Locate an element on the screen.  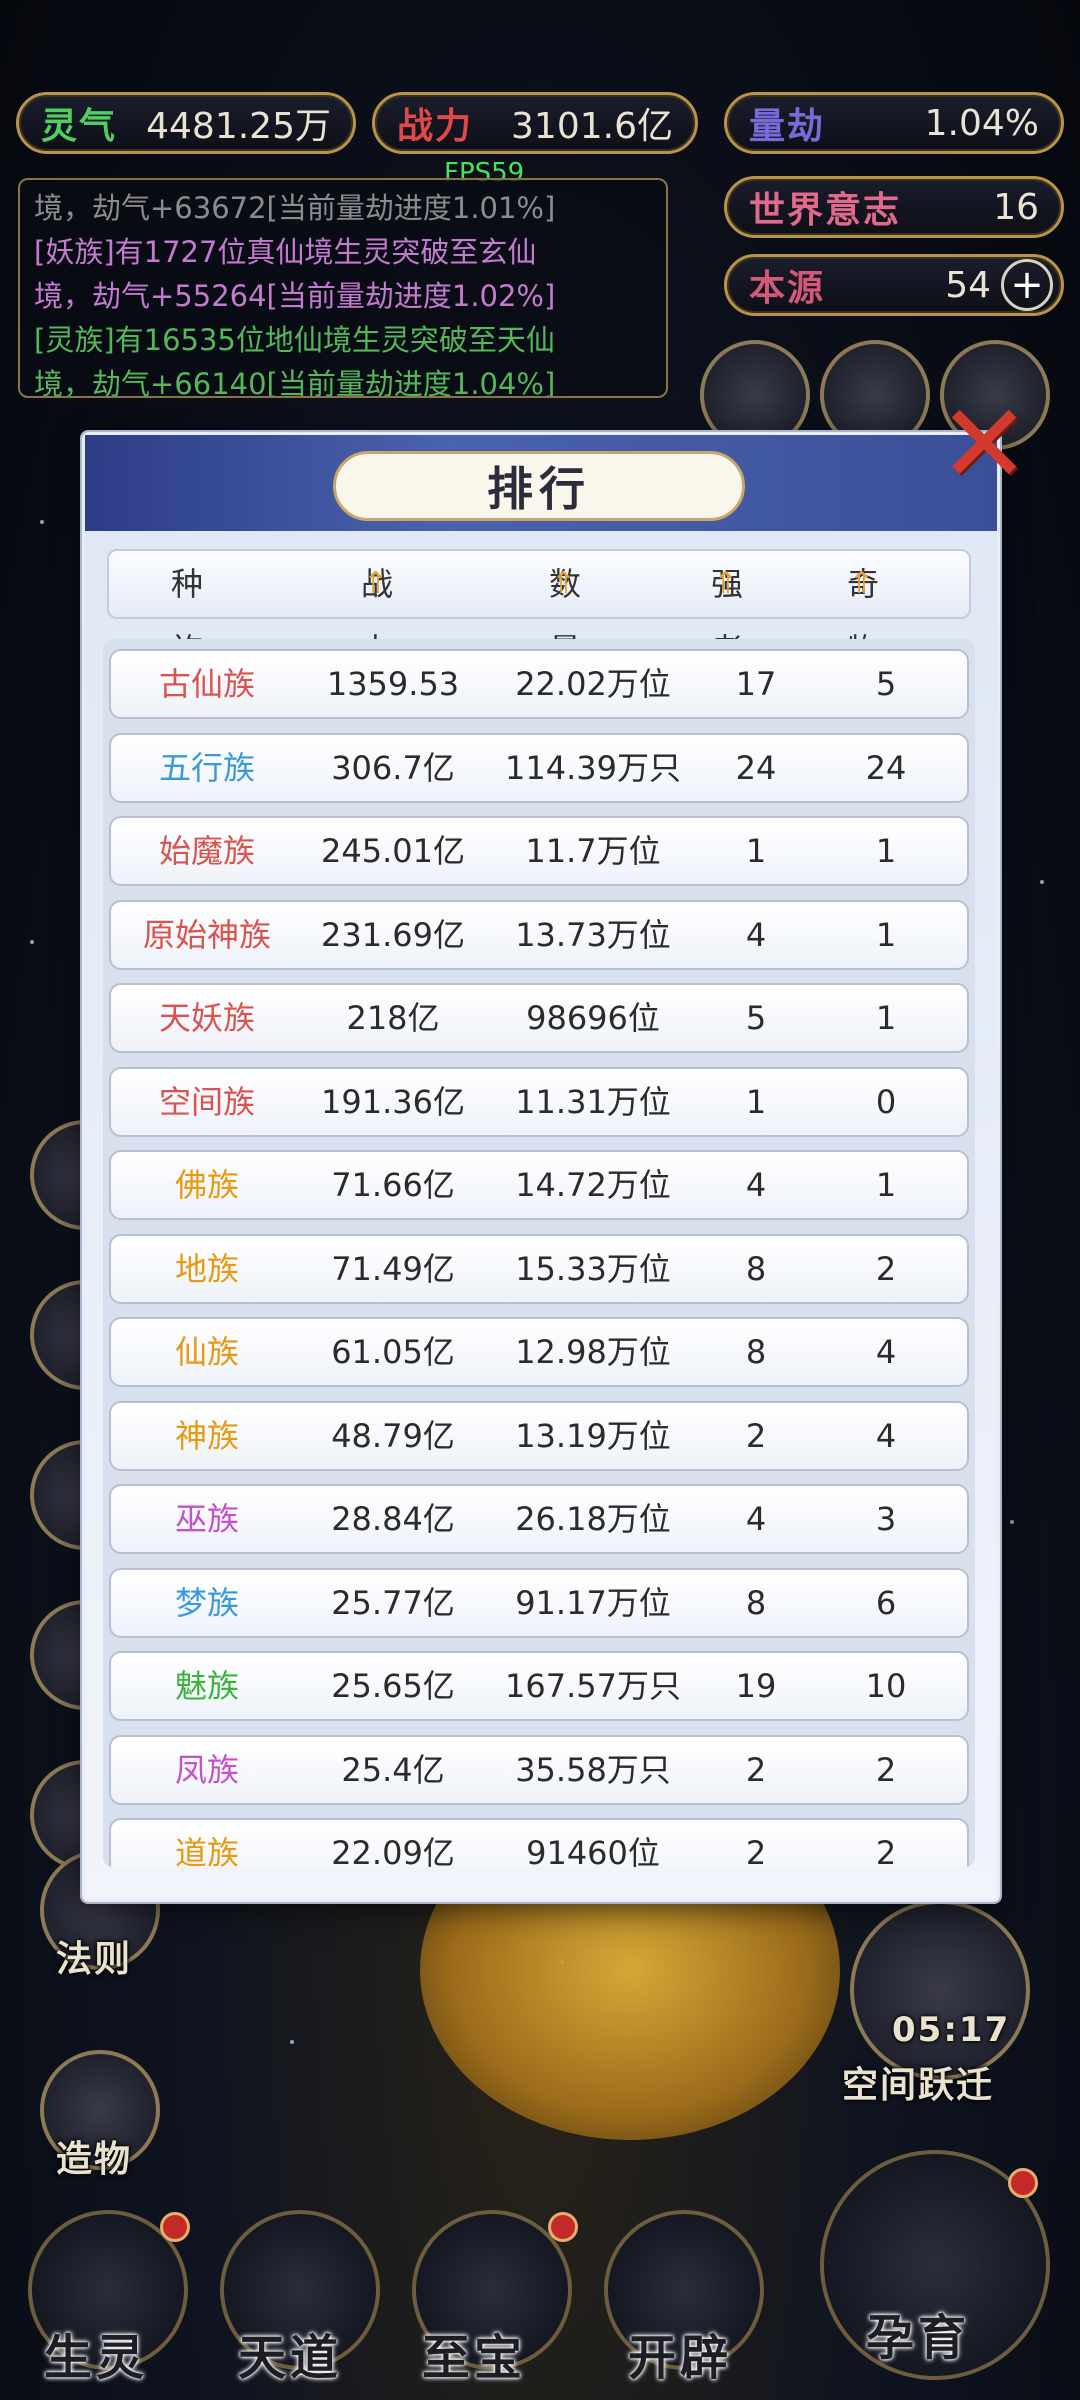
table-row: 神族 48.79亿 13.19万位 2 4 is located at coordinates (539, 1435).